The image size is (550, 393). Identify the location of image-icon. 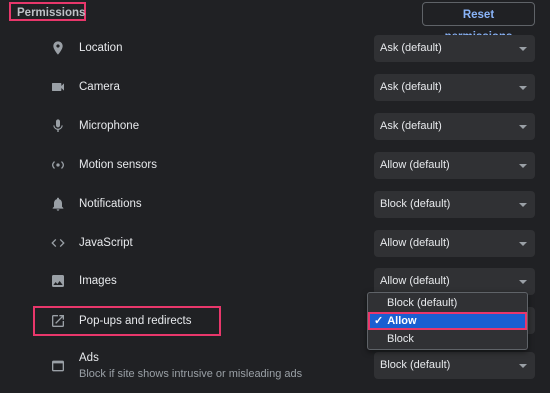
(58, 281).